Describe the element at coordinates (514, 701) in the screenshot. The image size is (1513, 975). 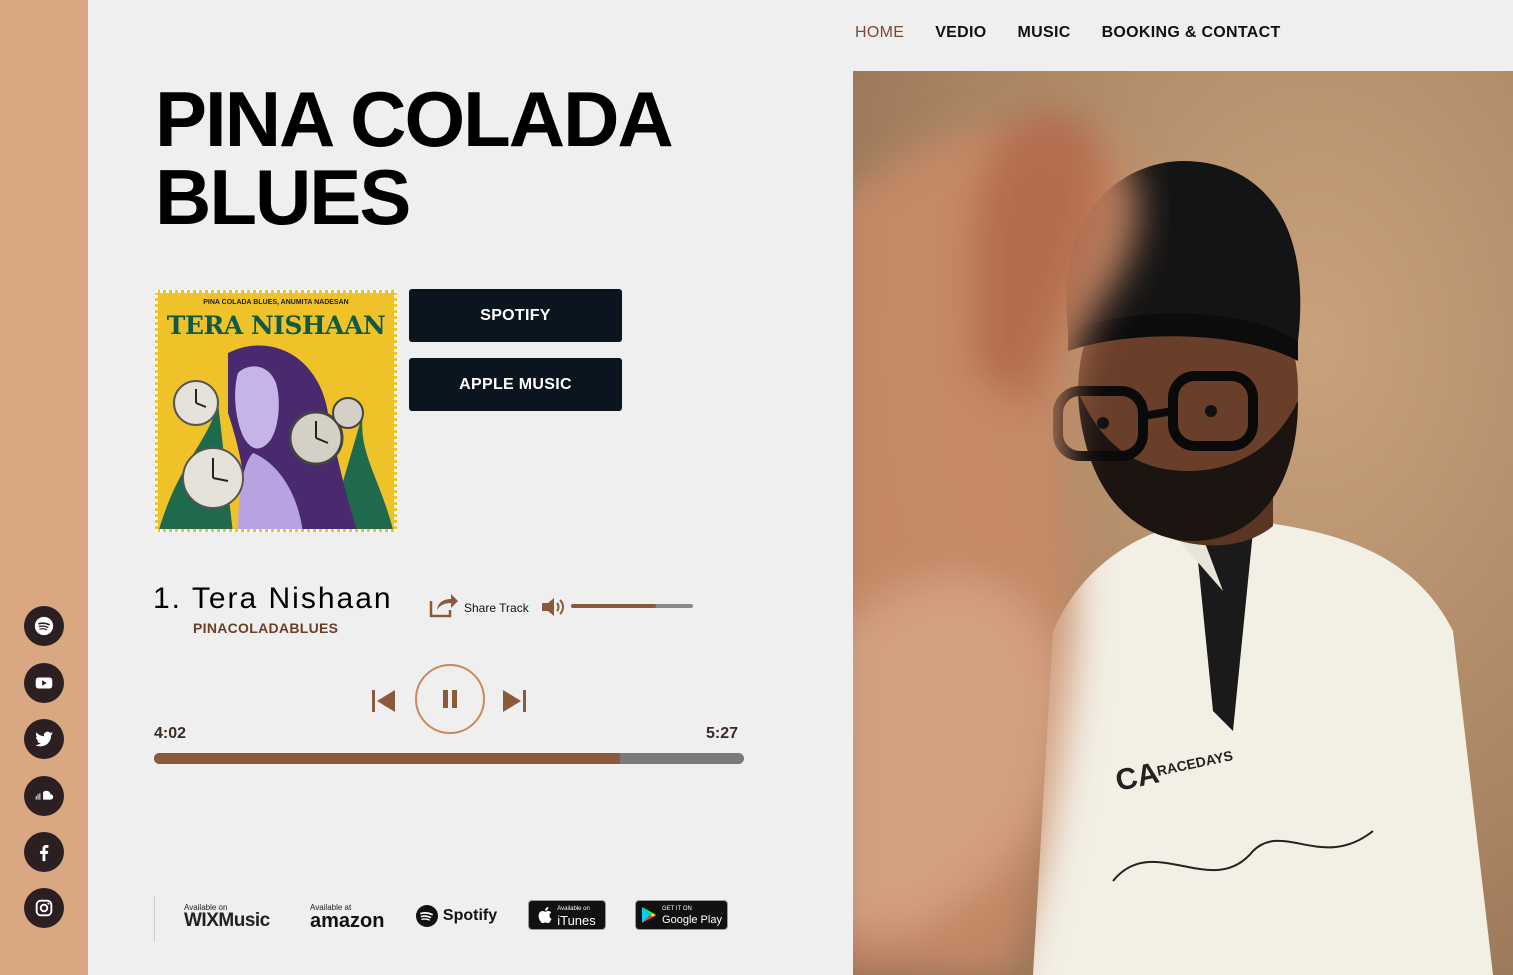
I see `next-track-icon` at that location.